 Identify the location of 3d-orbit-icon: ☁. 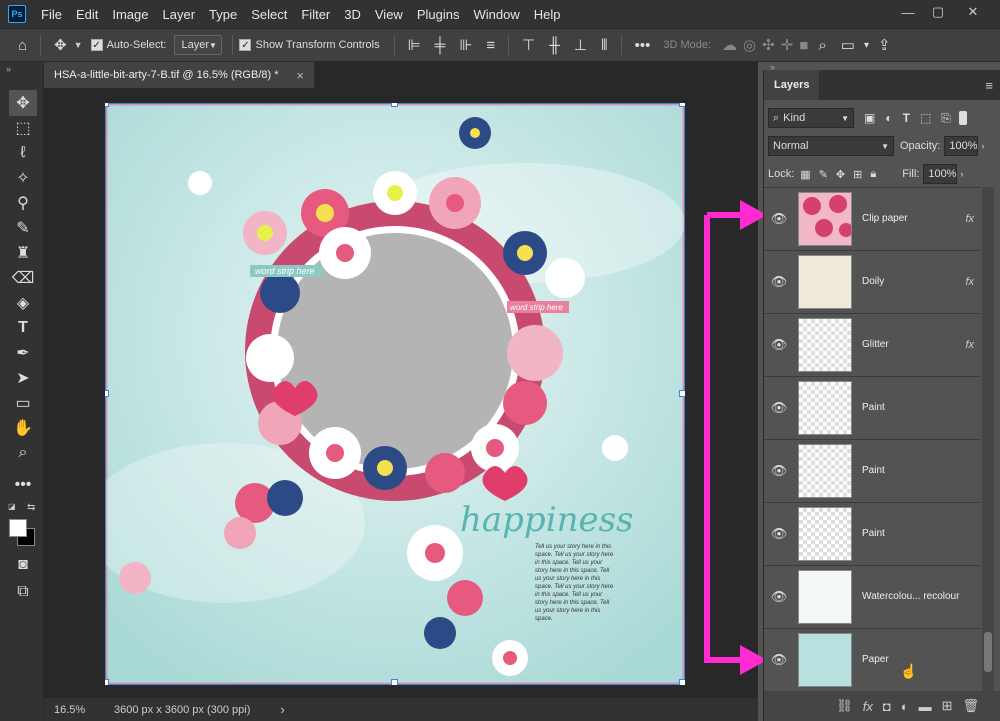
(729, 45).